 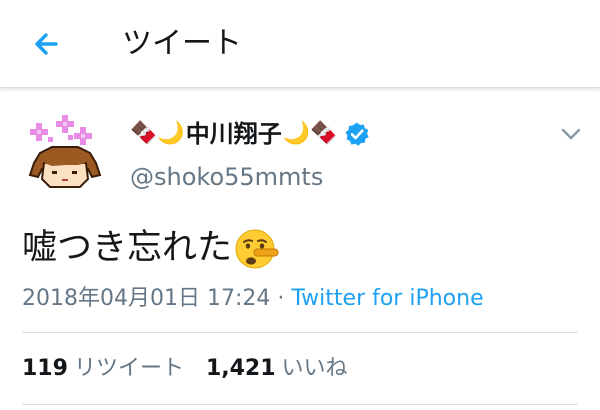 What do you see at coordinates (257, 249) in the screenshot?
I see `lying-face-emoji-icon` at bounding box center [257, 249].